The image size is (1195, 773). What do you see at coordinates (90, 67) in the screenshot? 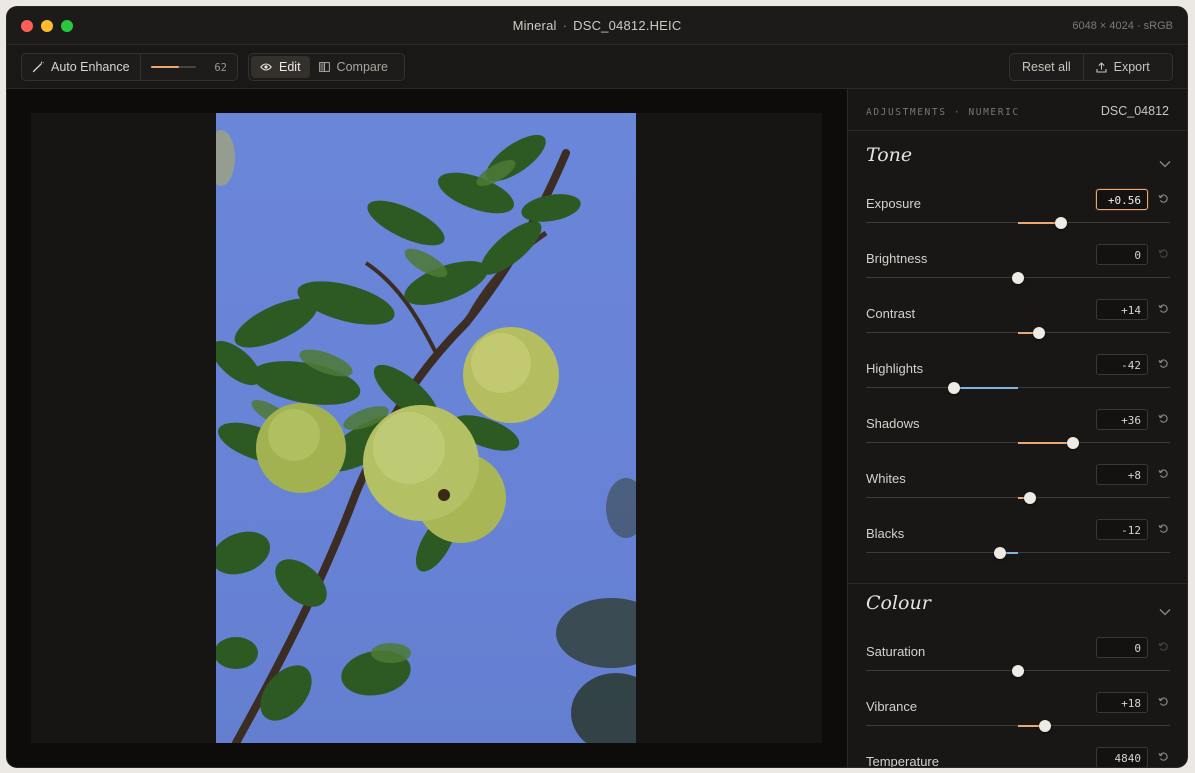
I see `auto-enhance-label: Auto Enhance` at bounding box center [90, 67].